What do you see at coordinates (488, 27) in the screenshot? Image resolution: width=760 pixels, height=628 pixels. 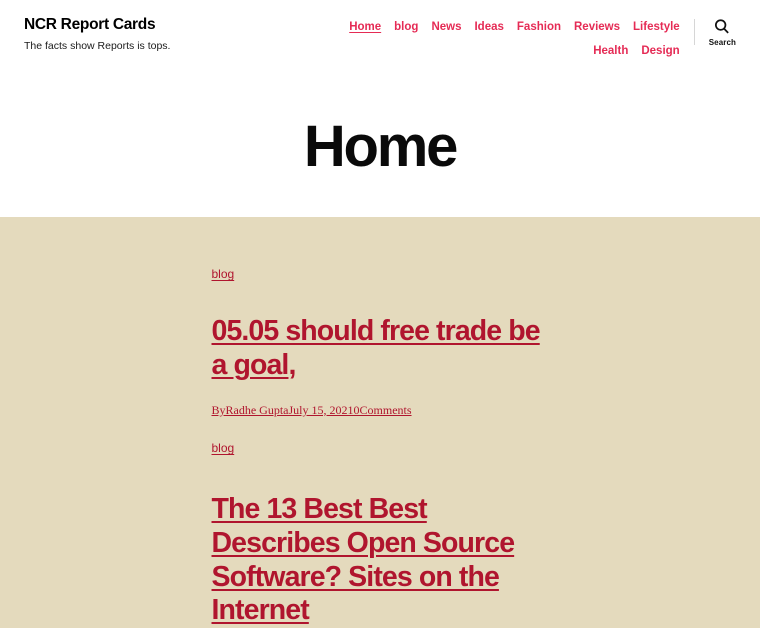 I see `nav-item-ideas: Ideas` at bounding box center [488, 27].